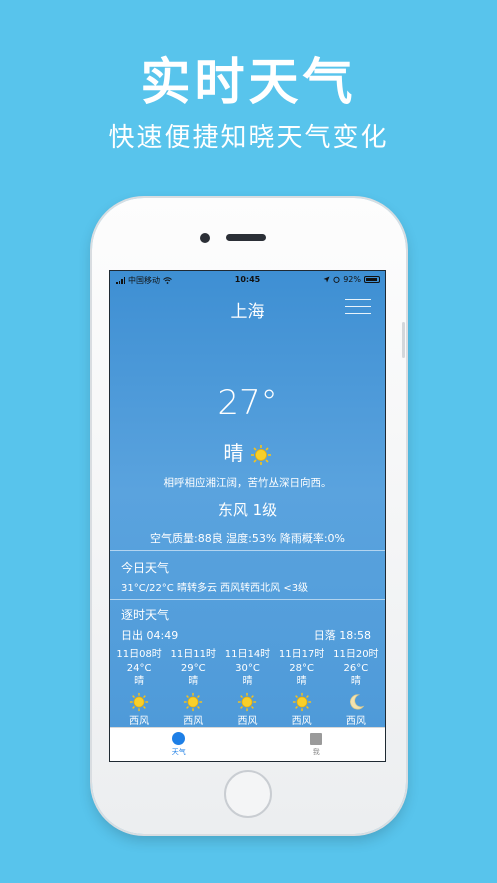 The image size is (497, 883). I want to click on profile-tab-icon, so click(316, 738).